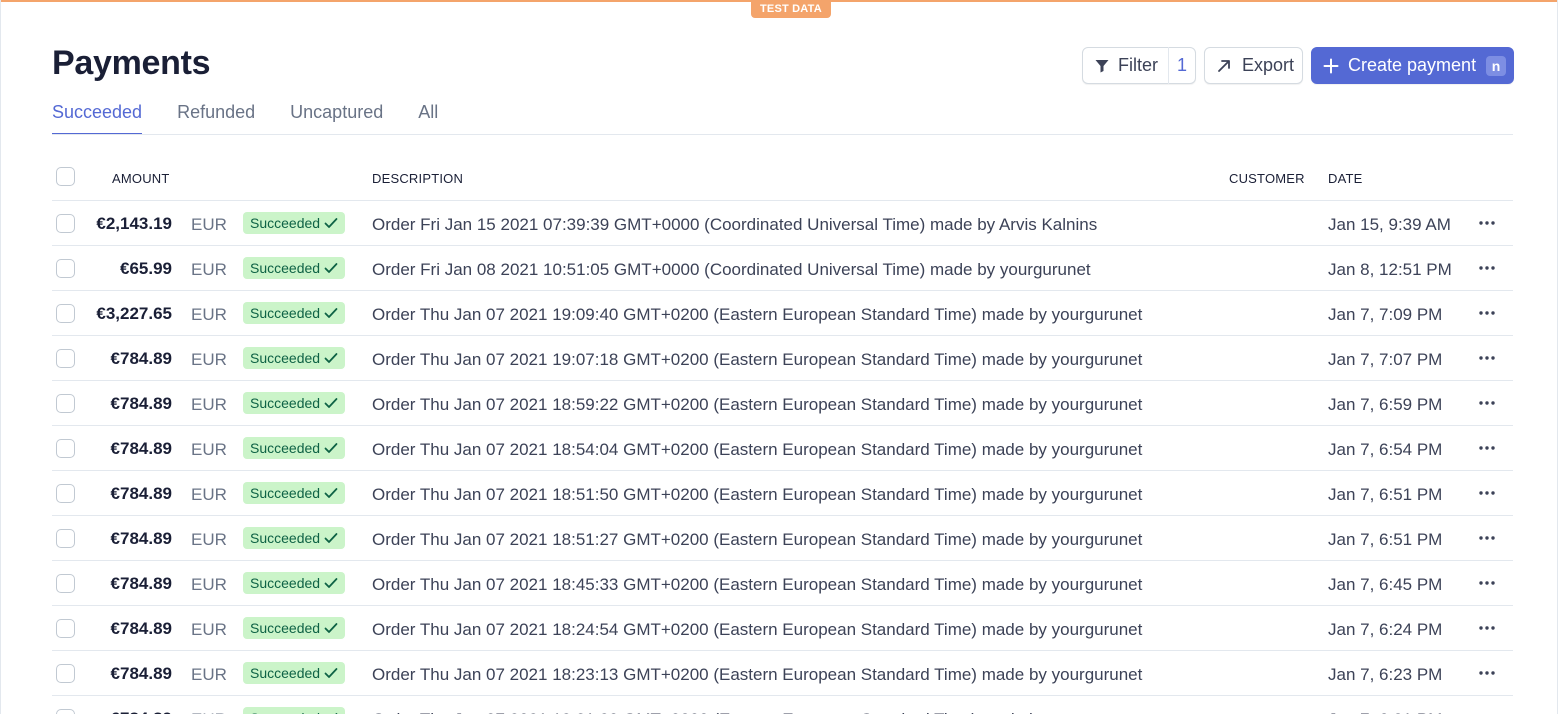  Describe the element at coordinates (791, 9) in the screenshot. I see `test-data-badge: TEST DATA` at that location.